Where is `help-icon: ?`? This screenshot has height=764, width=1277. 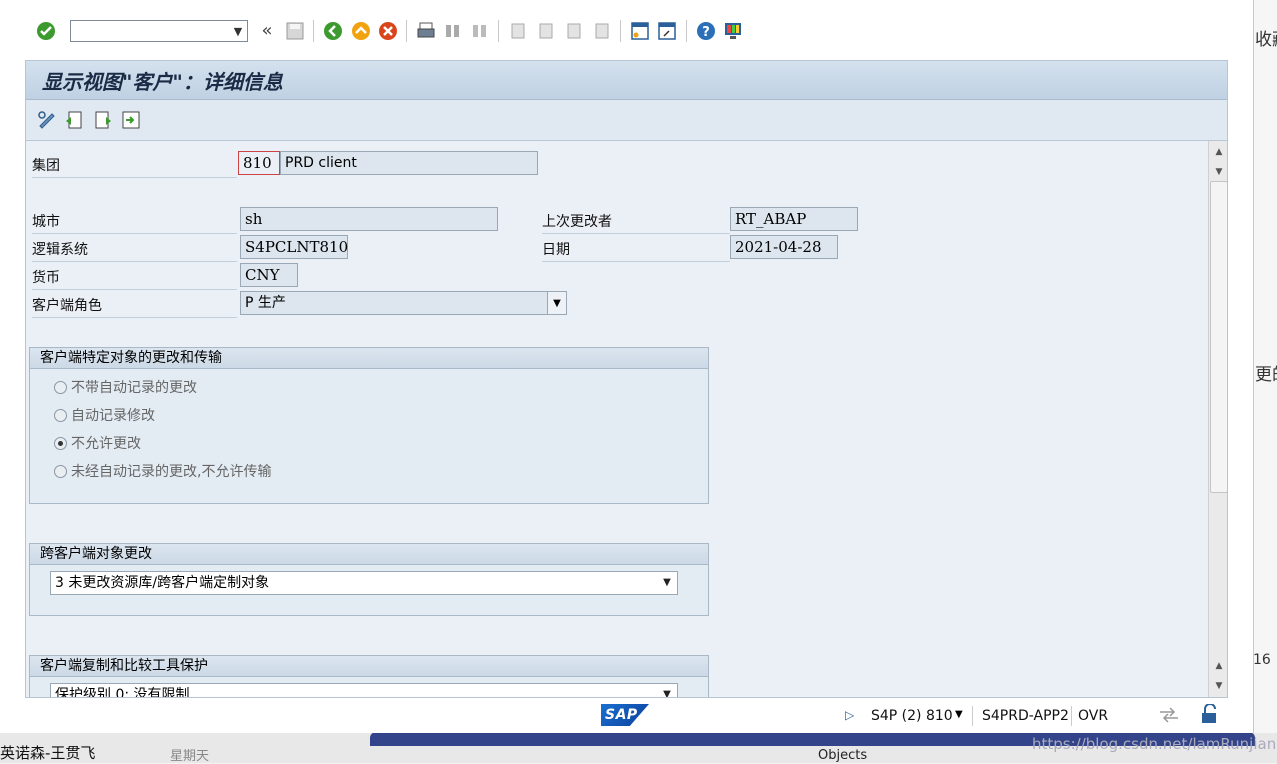 help-icon: ? is located at coordinates (706, 31).